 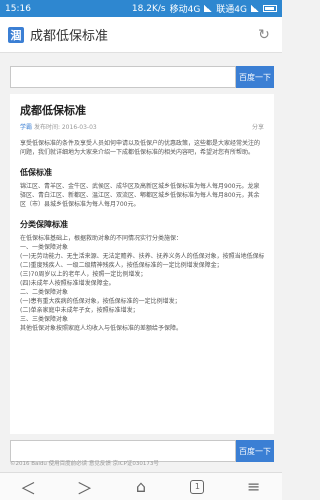 I want to click on battery-icon, so click(x=270, y=8).